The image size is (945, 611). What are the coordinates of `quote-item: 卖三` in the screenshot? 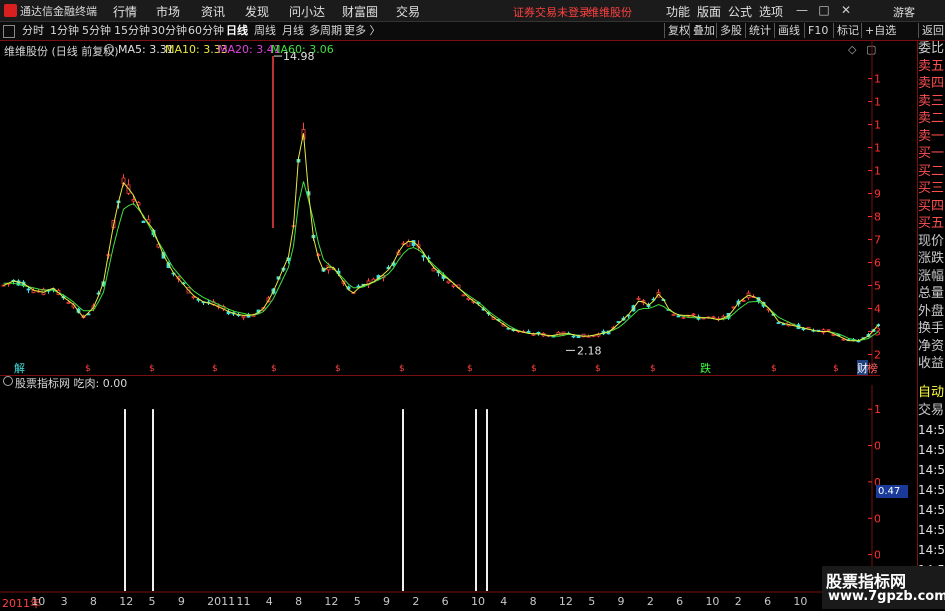 It's located at (931, 101).